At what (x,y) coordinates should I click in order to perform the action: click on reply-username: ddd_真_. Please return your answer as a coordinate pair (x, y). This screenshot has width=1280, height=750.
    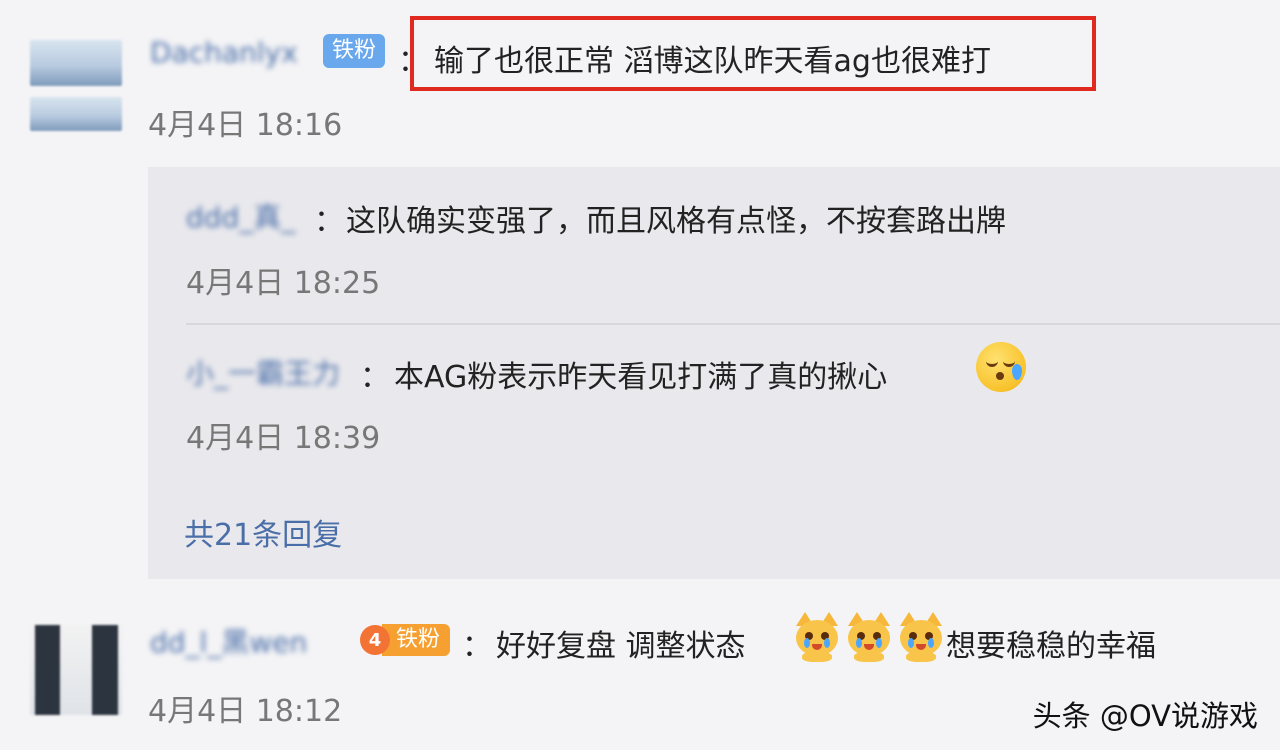
    Looking at the image, I should click on (240, 216).